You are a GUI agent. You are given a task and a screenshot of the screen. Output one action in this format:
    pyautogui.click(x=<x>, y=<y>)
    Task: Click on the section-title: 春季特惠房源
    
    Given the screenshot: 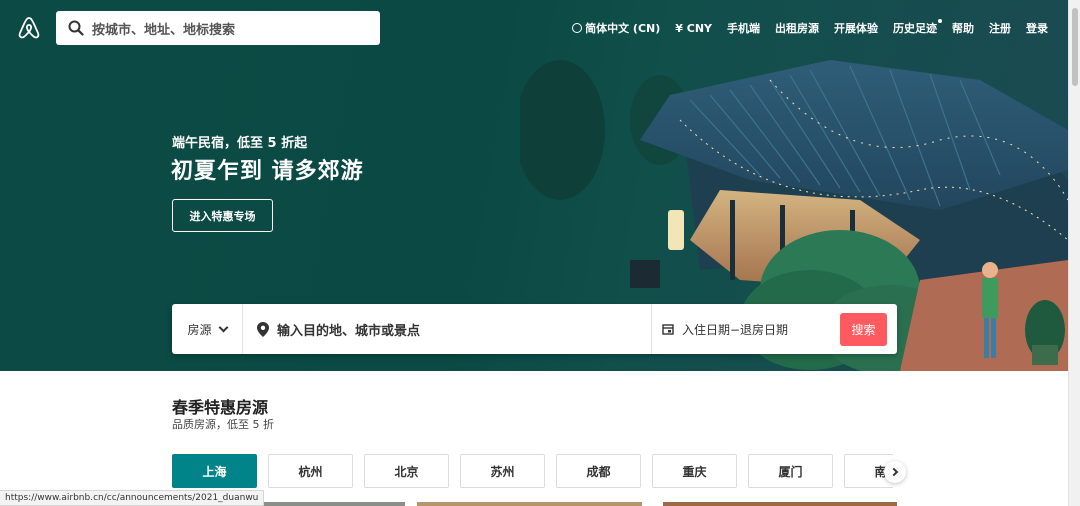 What is the action you would take?
    pyautogui.click(x=220, y=407)
    